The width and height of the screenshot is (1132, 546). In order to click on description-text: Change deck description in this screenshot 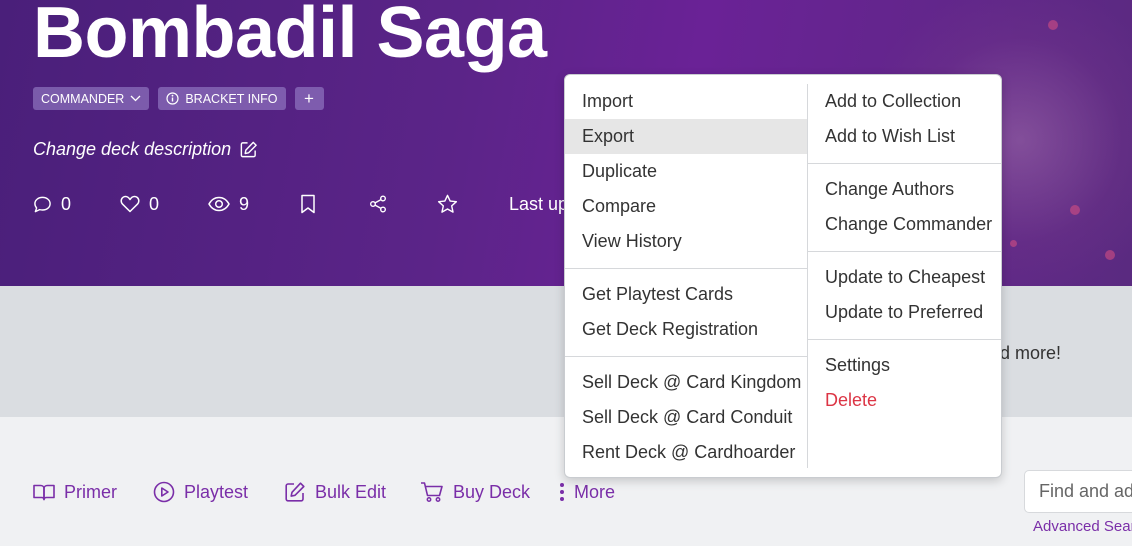, I will do `click(132, 149)`.